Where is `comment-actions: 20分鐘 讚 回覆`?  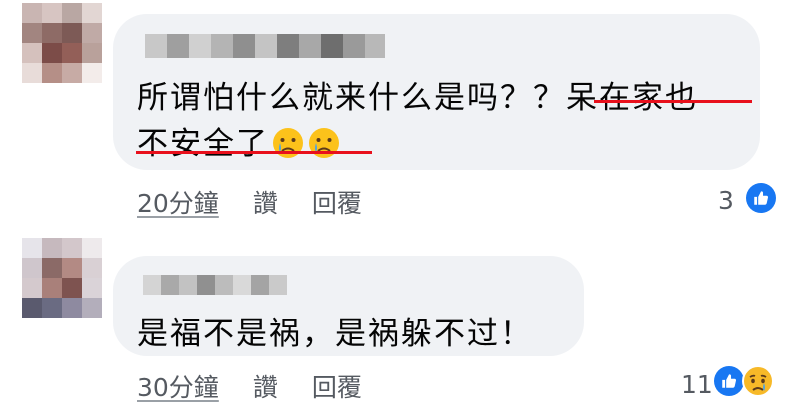 comment-actions: 20分鐘 讚 回覆 is located at coordinates (266, 202).